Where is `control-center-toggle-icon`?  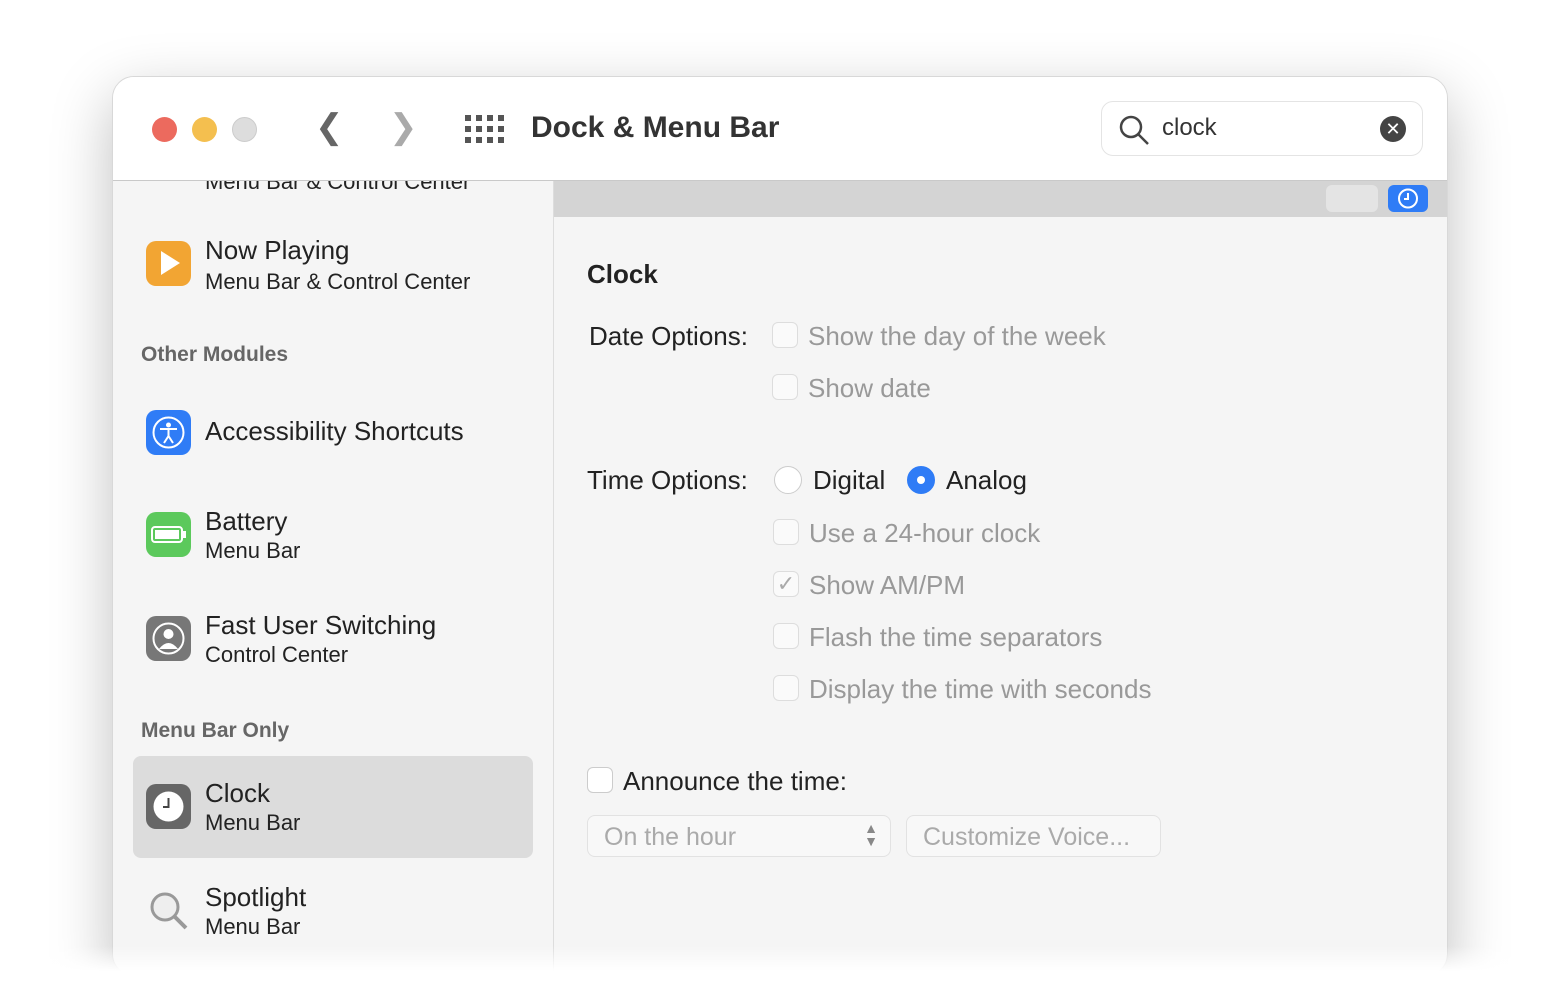
control-center-toggle-icon is located at coordinates (1352, 198).